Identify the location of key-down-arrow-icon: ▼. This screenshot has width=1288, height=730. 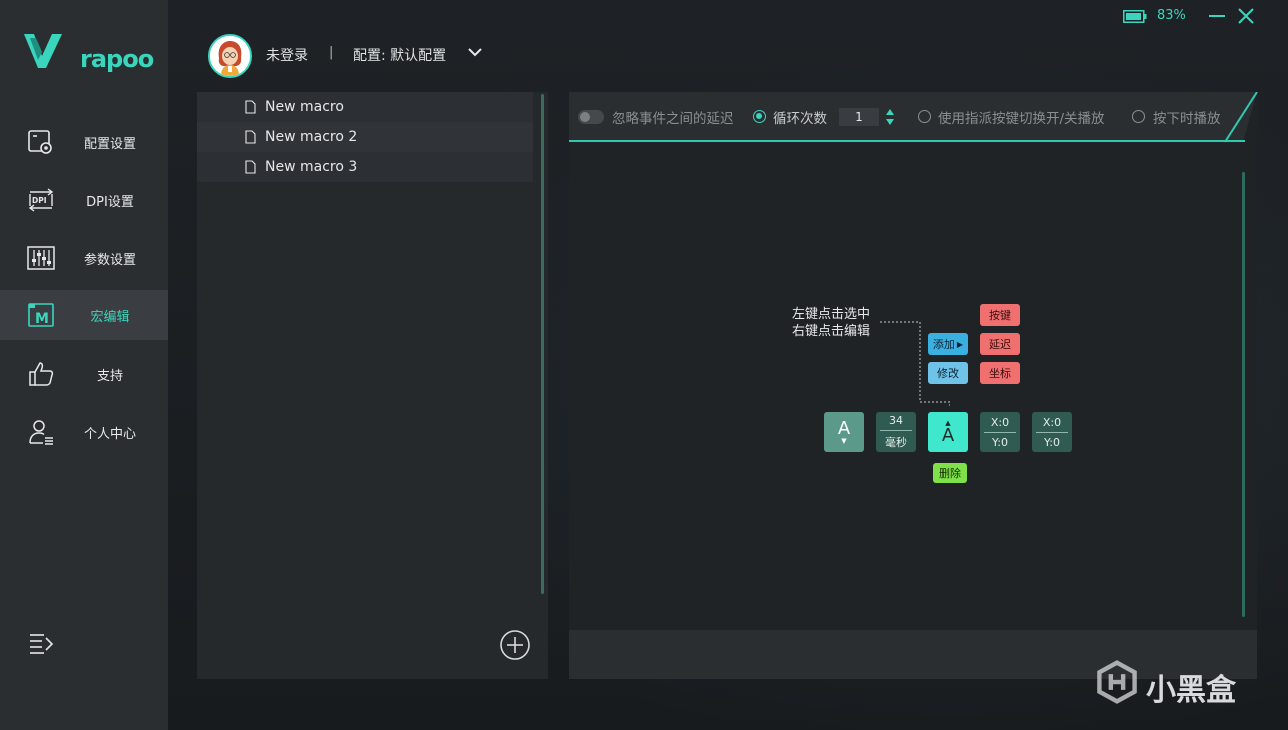
(844, 440).